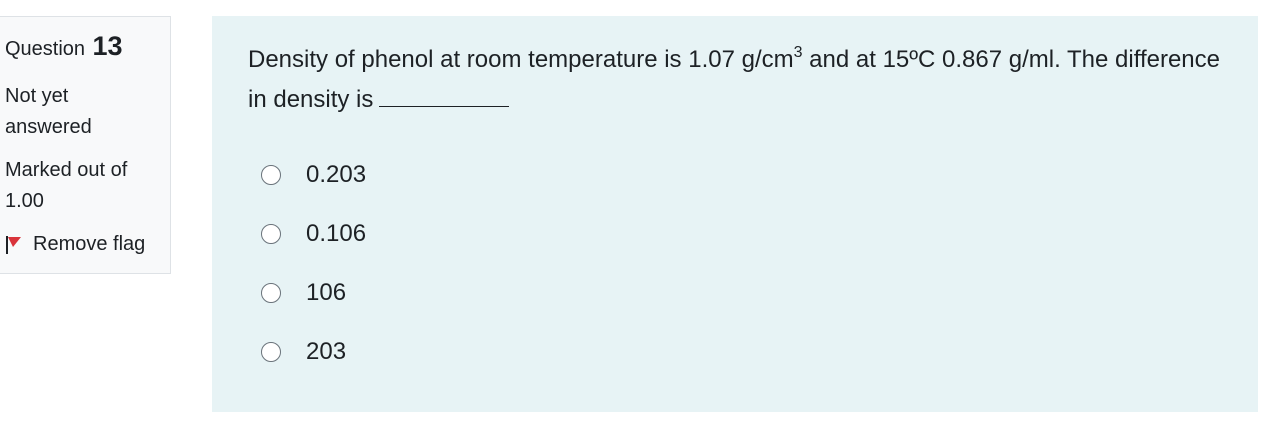 The height and width of the screenshot is (421, 1272). I want to click on remove-flag-label: Remove flag, so click(89, 244).